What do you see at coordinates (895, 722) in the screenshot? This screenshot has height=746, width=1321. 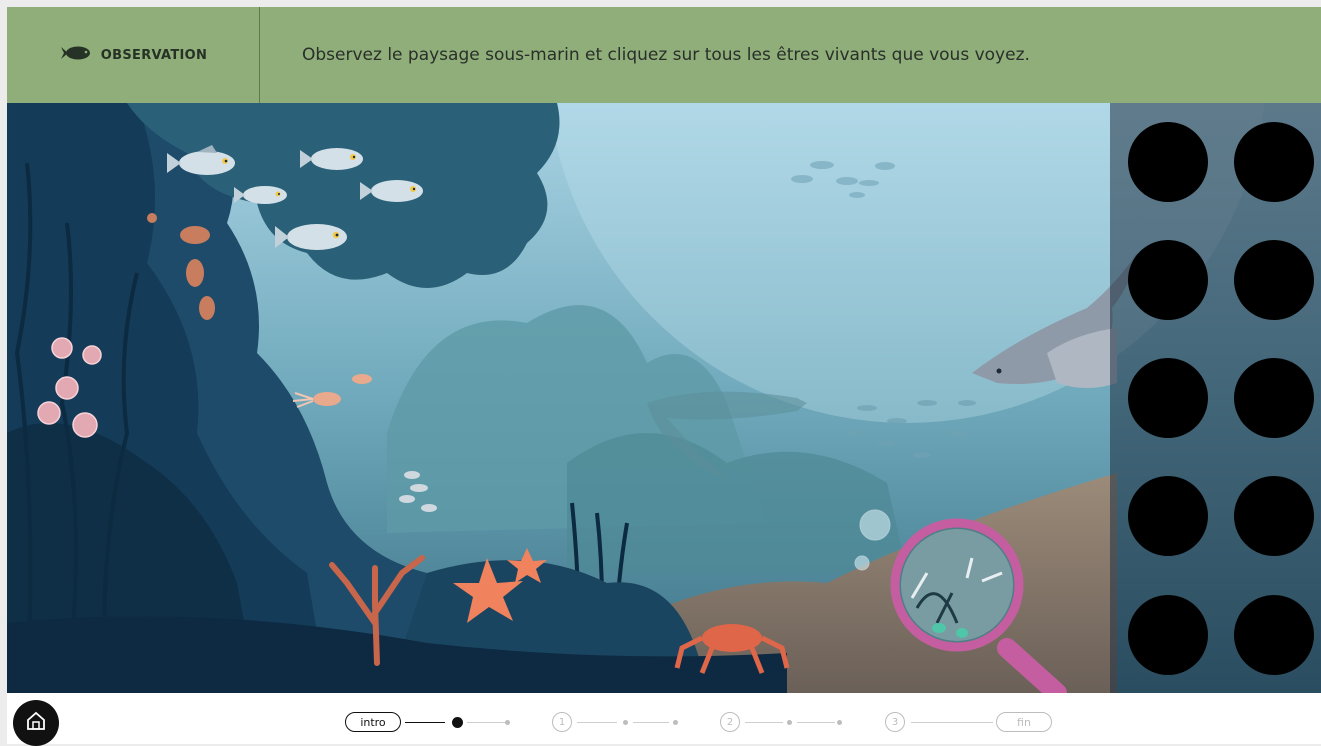 I see `step-3: 3` at bounding box center [895, 722].